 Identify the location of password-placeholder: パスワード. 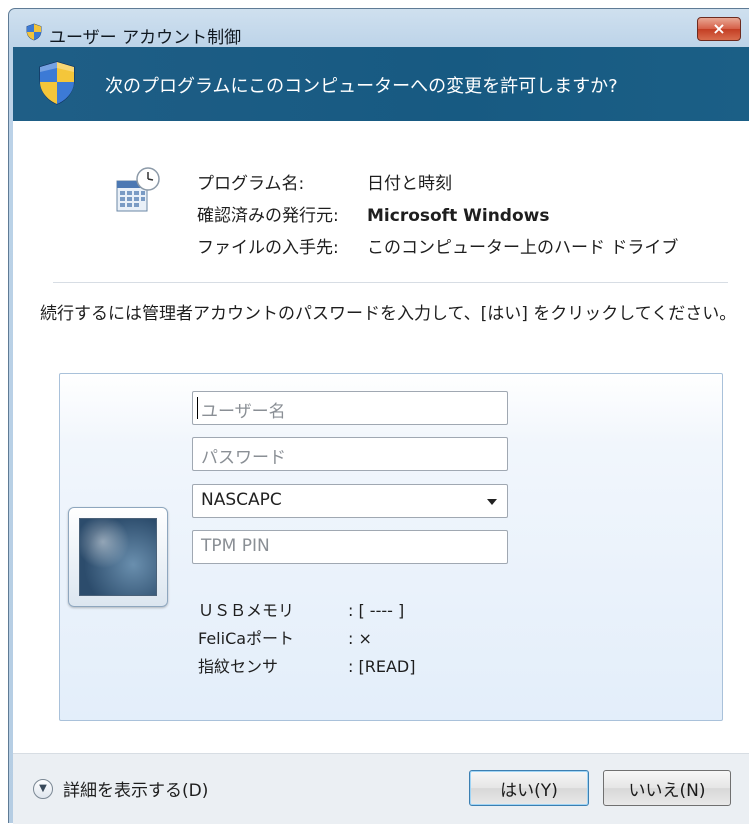
(243, 458).